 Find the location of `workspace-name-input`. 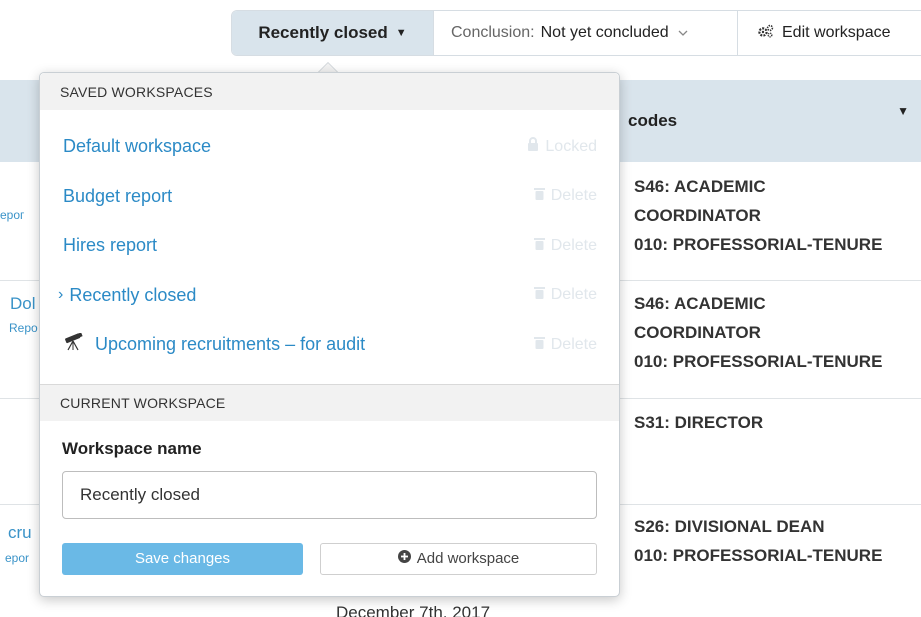

workspace-name-input is located at coordinates (329, 494).